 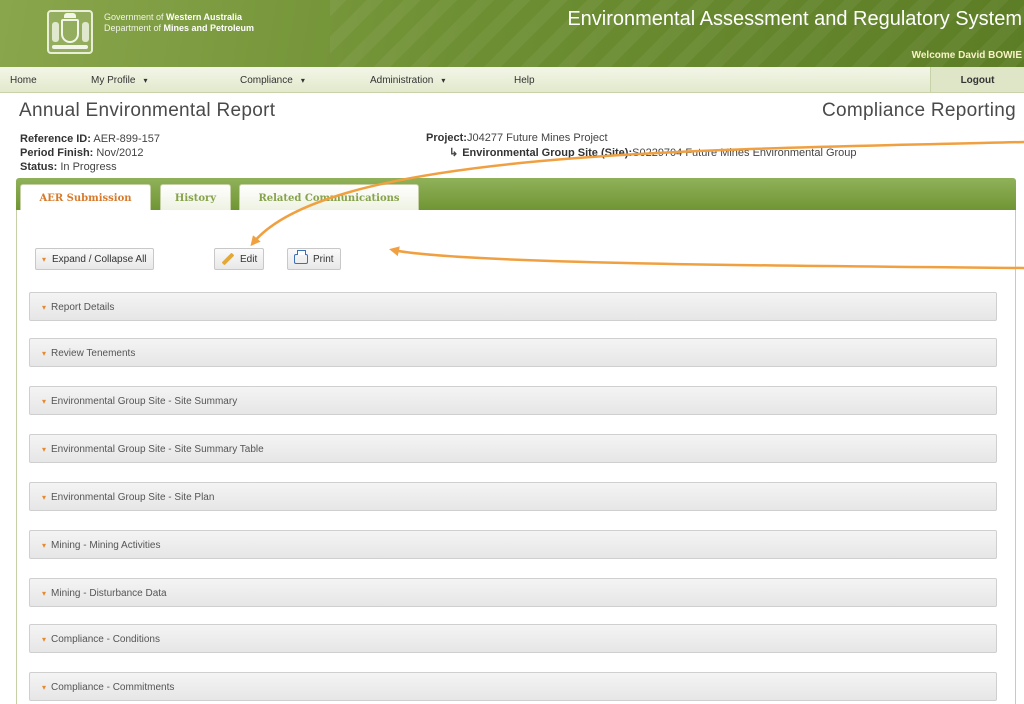 I want to click on page-title: Annual Environmental Report, so click(x=147, y=110).